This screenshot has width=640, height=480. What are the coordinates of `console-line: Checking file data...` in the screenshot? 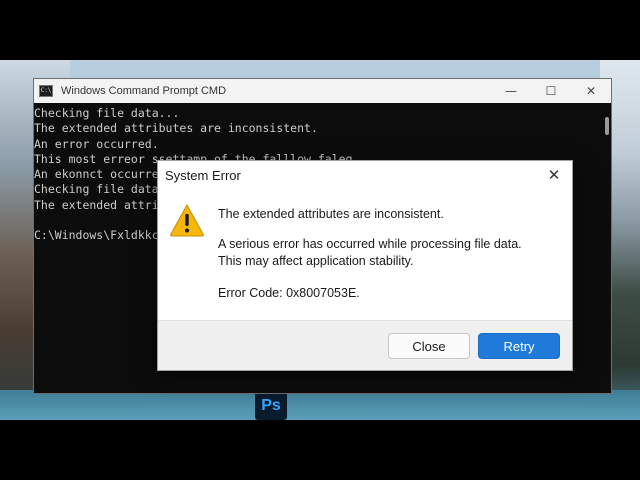 It's located at (107, 113).